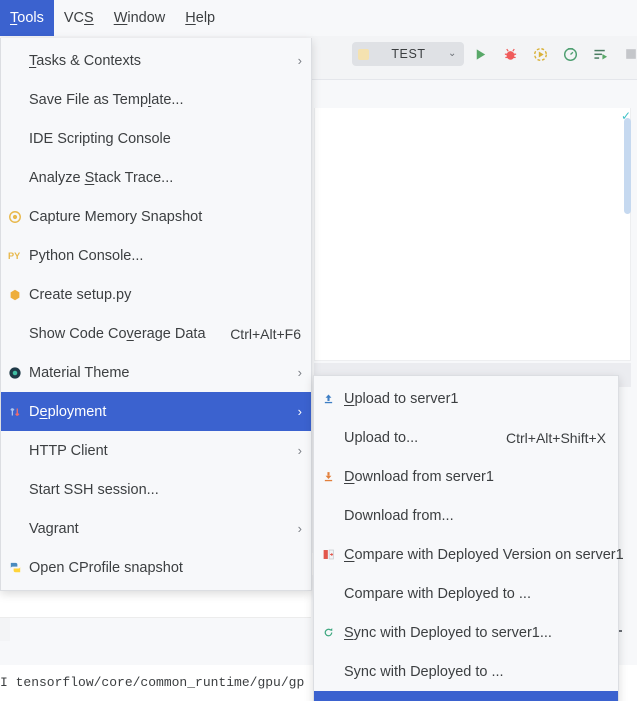 This screenshot has width=637, height=701. Describe the element at coordinates (15, 217) in the screenshot. I see `memory-snapshot-icon` at that location.